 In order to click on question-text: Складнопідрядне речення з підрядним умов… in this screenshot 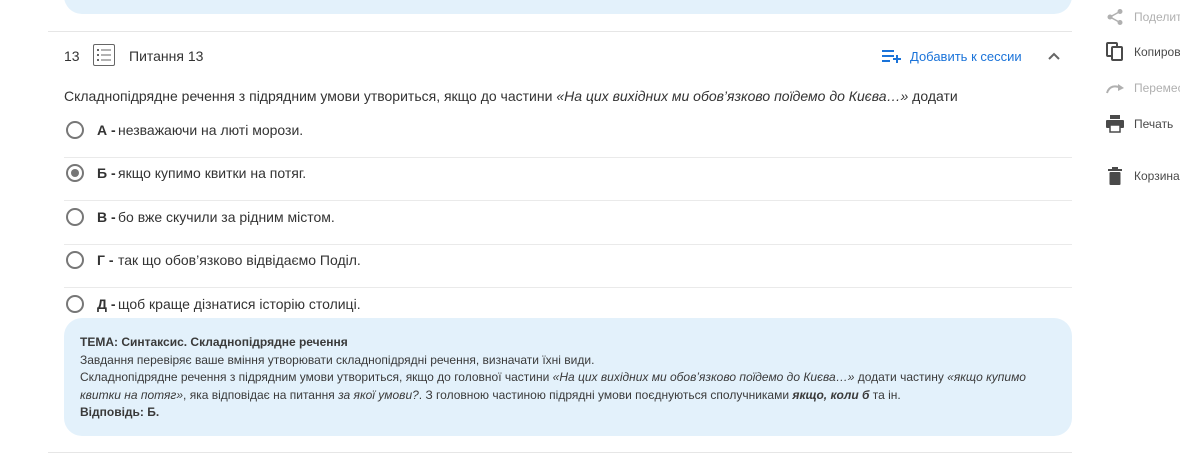, I will do `click(511, 96)`.